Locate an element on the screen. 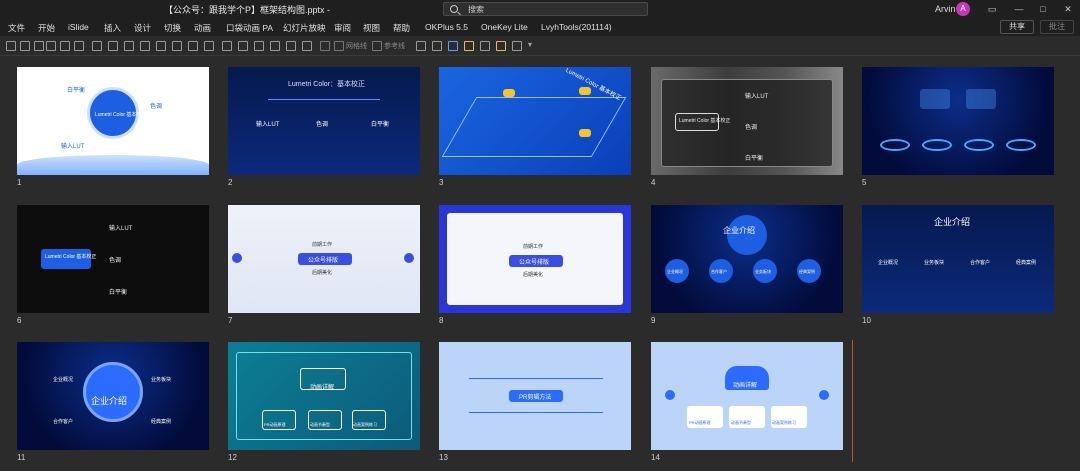 This screenshot has width=1080, height=471. menu-pocket-animation: 口袋动画 PA is located at coordinates (249, 28).